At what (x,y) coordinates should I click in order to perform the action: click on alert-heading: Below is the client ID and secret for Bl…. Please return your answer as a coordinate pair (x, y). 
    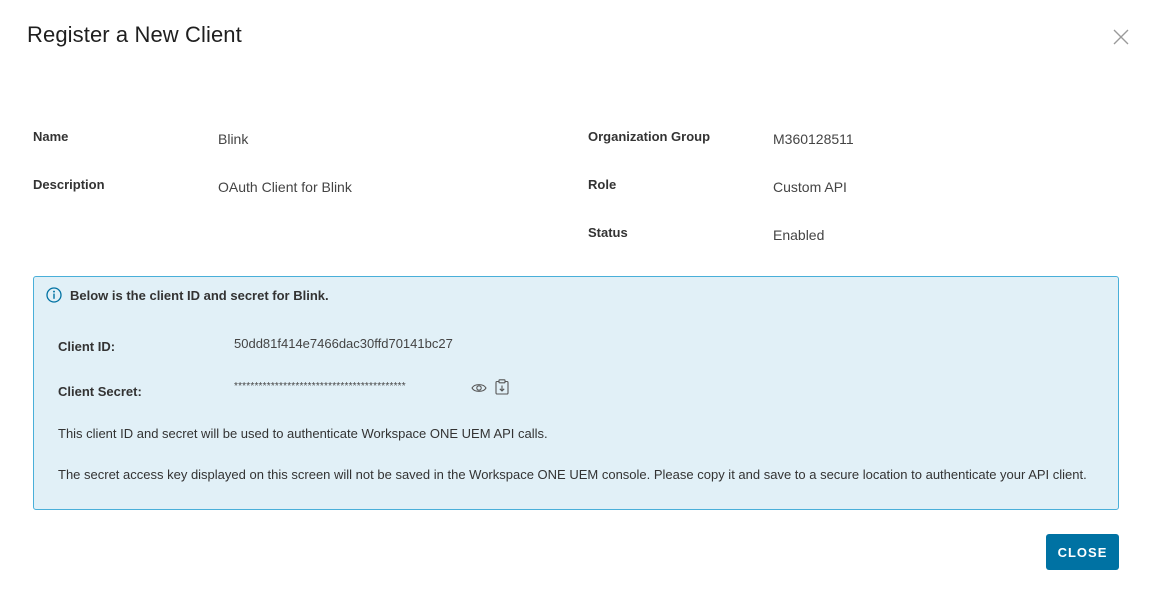
    Looking at the image, I should click on (199, 295).